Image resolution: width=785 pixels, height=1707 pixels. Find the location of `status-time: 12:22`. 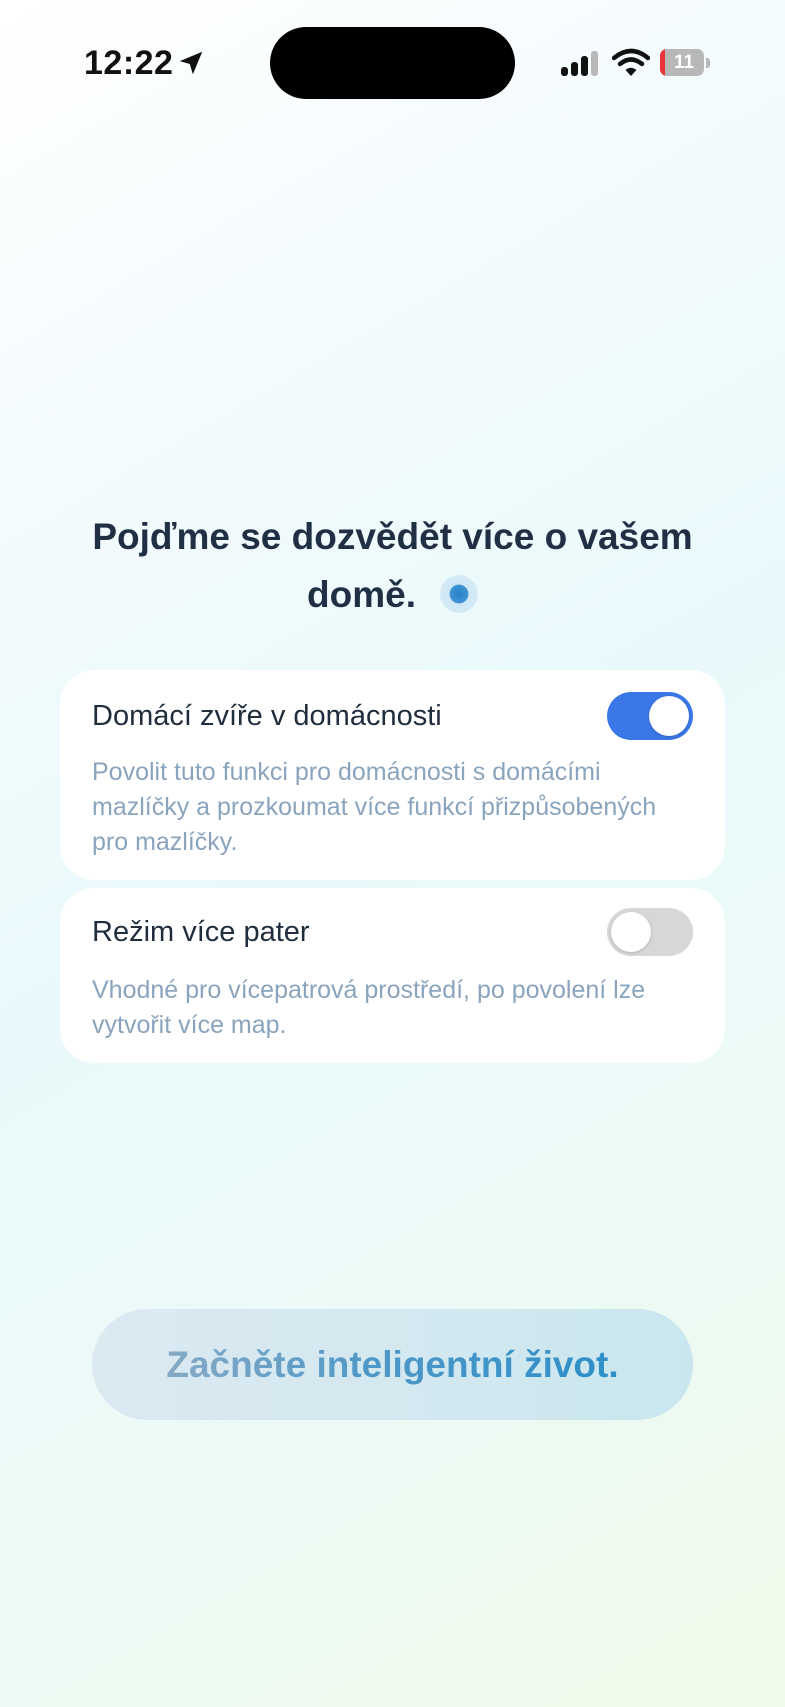

status-time: 12:22 is located at coordinates (129, 63).